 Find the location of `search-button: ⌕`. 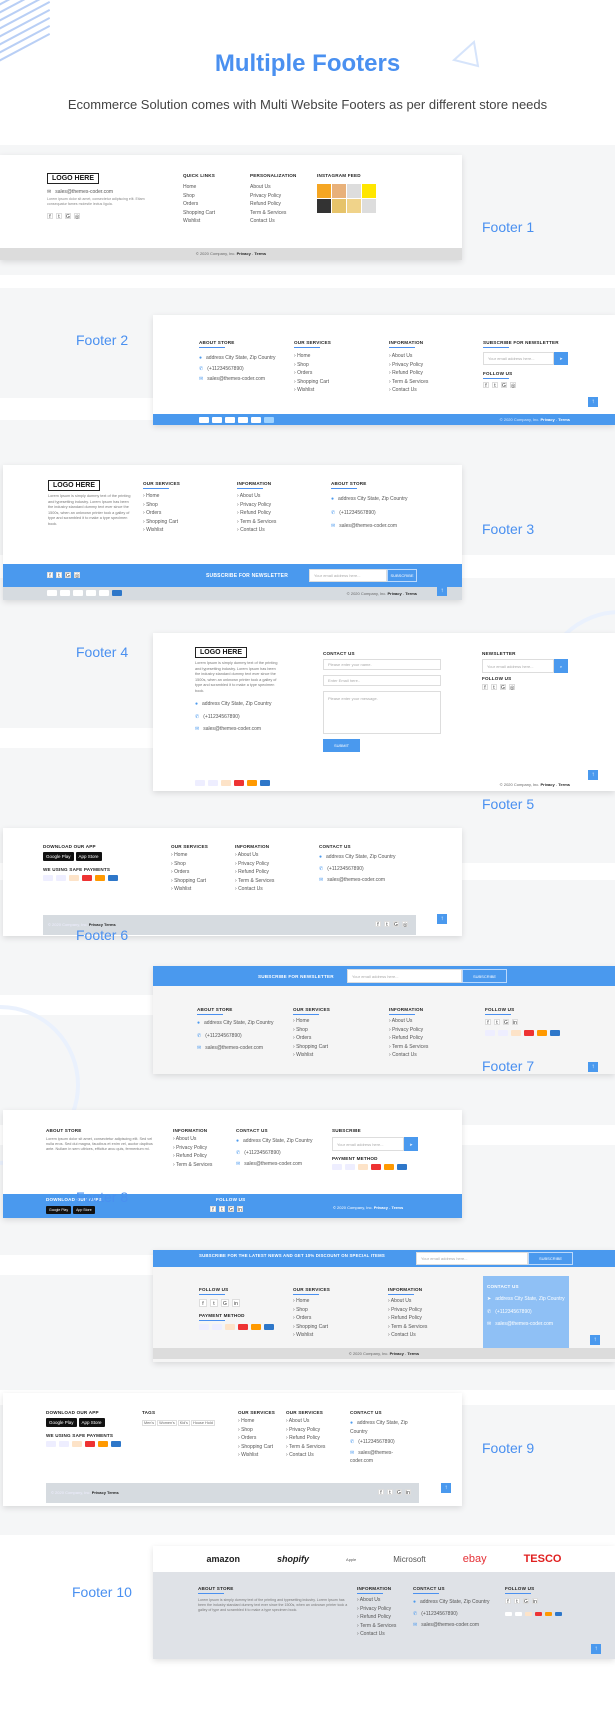

search-button: ⌕ is located at coordinates (561, 666).